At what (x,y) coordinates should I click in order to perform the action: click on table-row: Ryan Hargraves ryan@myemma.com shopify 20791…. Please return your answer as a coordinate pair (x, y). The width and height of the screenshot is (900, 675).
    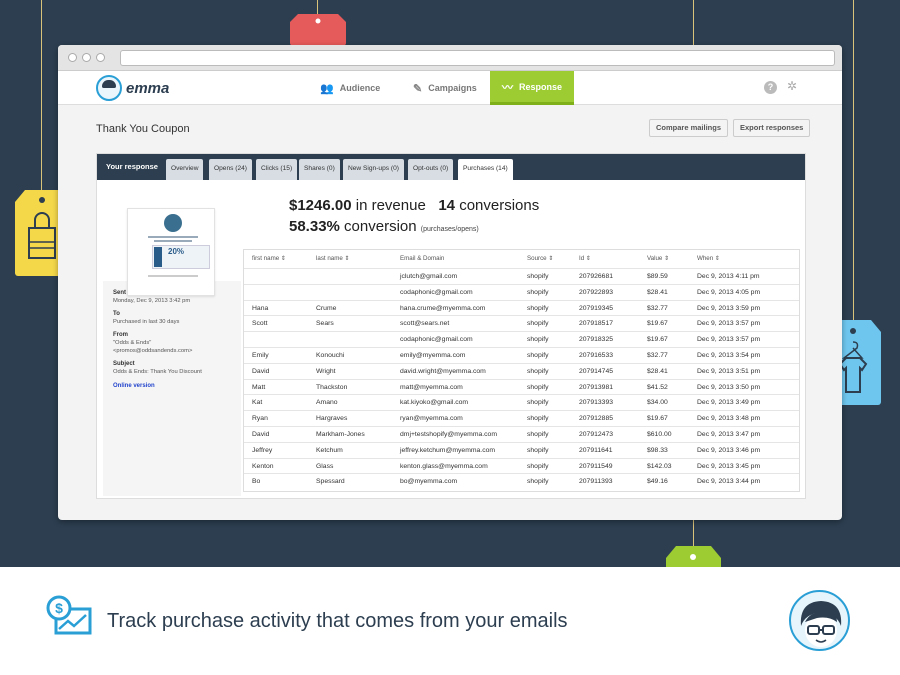
    Looking at the image, I should click on (521, 418).